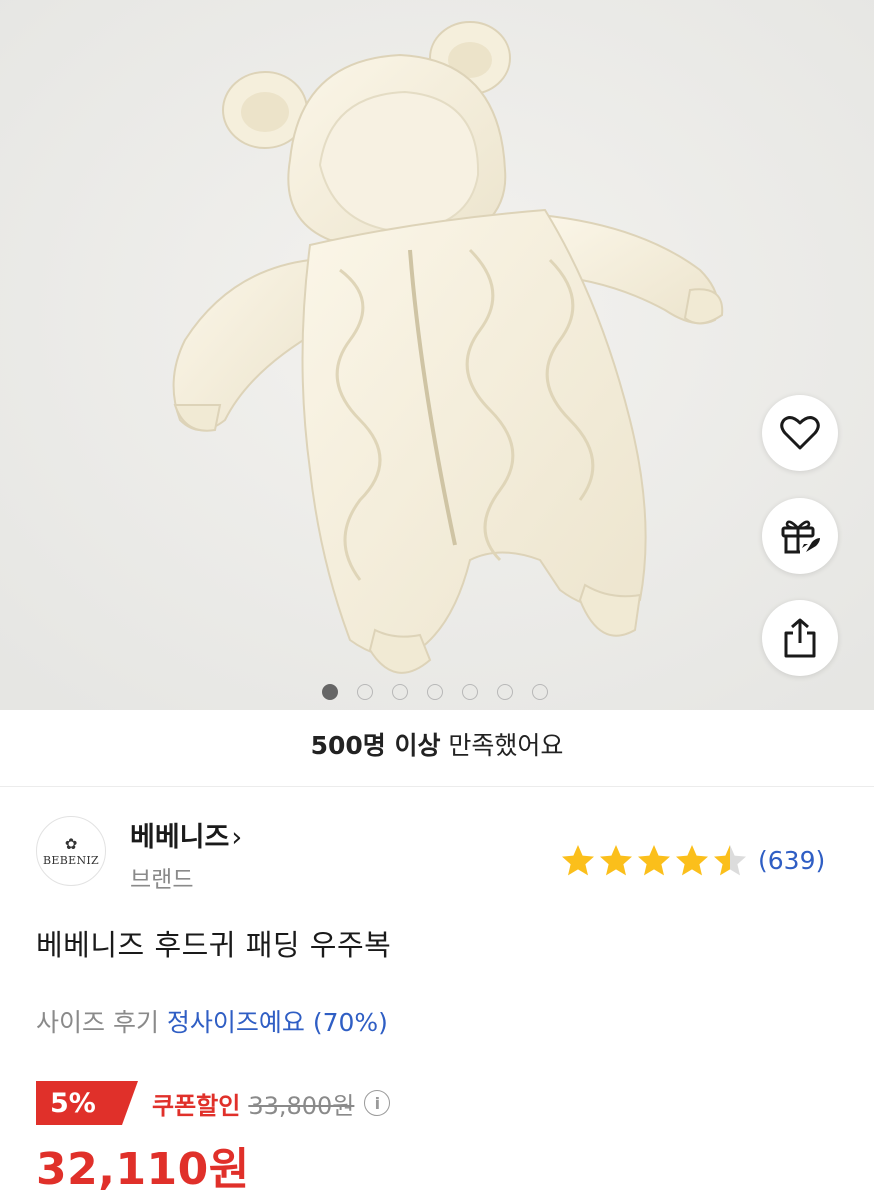  What do you see at coordinates (301, 1105) in the screenshot?
I see `original-price: 33,800원` at bounding box center [301, 1105].